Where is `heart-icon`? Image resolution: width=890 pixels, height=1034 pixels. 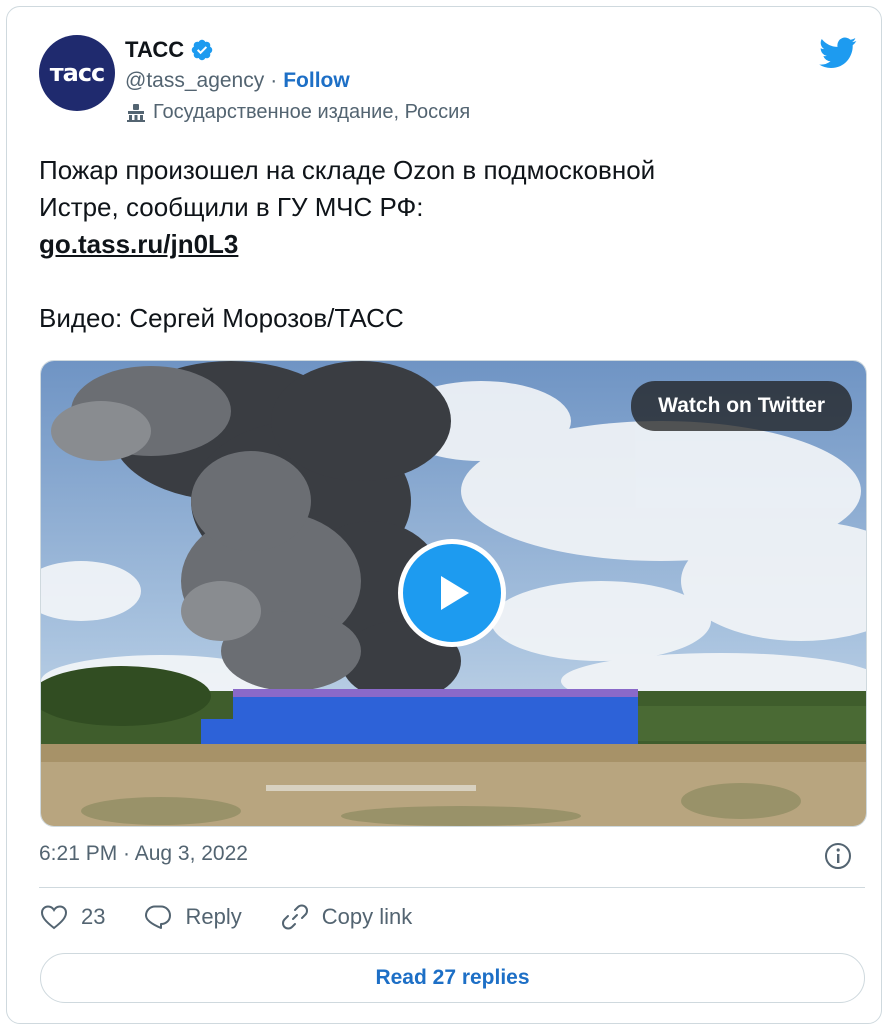
heart-icon is located at coordinates (54, 917).